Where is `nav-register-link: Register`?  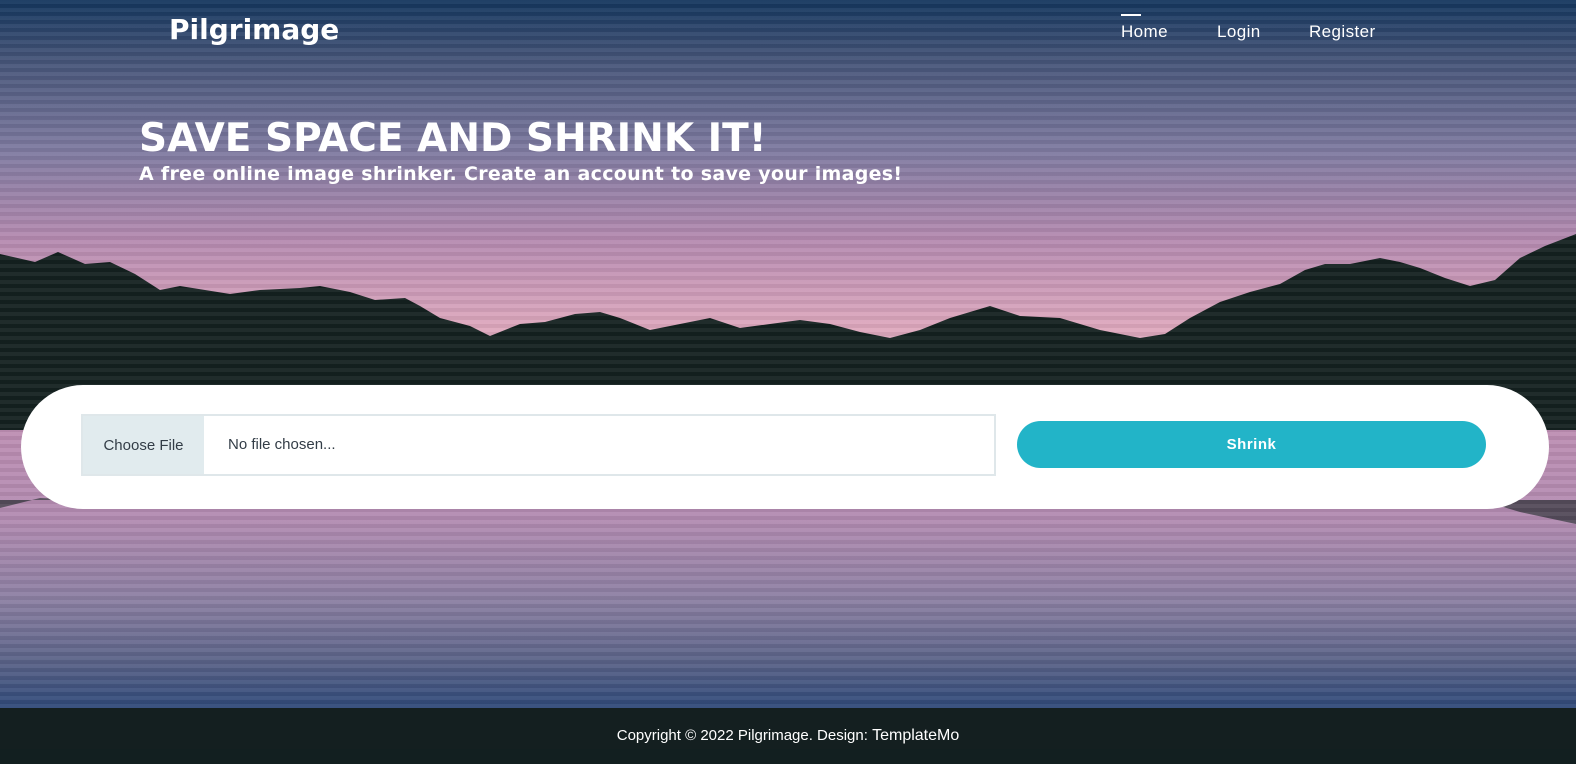
nav-register-link: Register is located at coordinates (1342, 32).